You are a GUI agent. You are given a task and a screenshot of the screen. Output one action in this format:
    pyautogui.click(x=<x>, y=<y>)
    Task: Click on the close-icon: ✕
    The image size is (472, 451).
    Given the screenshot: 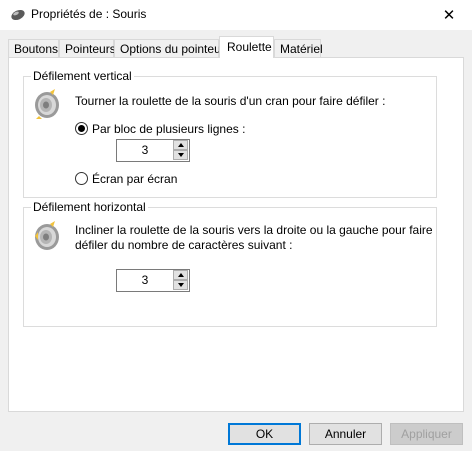 What is the action you would take?
    pyautogui.click(x=449, y=15)
    